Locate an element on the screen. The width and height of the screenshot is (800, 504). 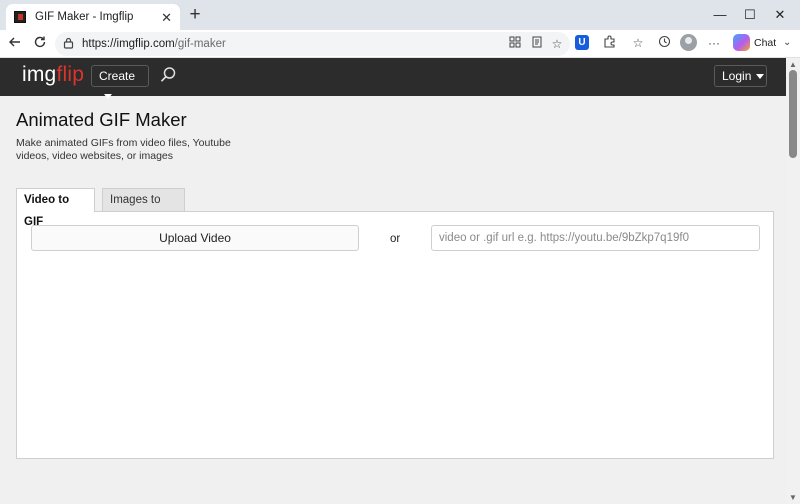
reader-icon is located at coordinates (537, 44).